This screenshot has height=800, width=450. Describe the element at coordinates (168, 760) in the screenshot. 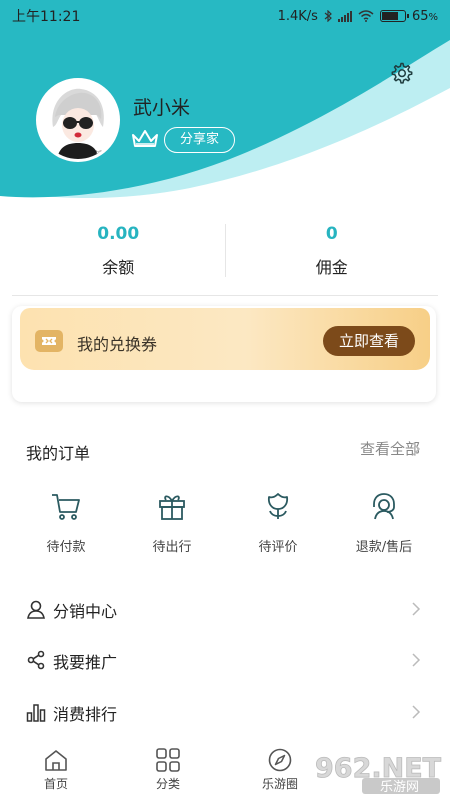

I see `grid-icon` at that location.